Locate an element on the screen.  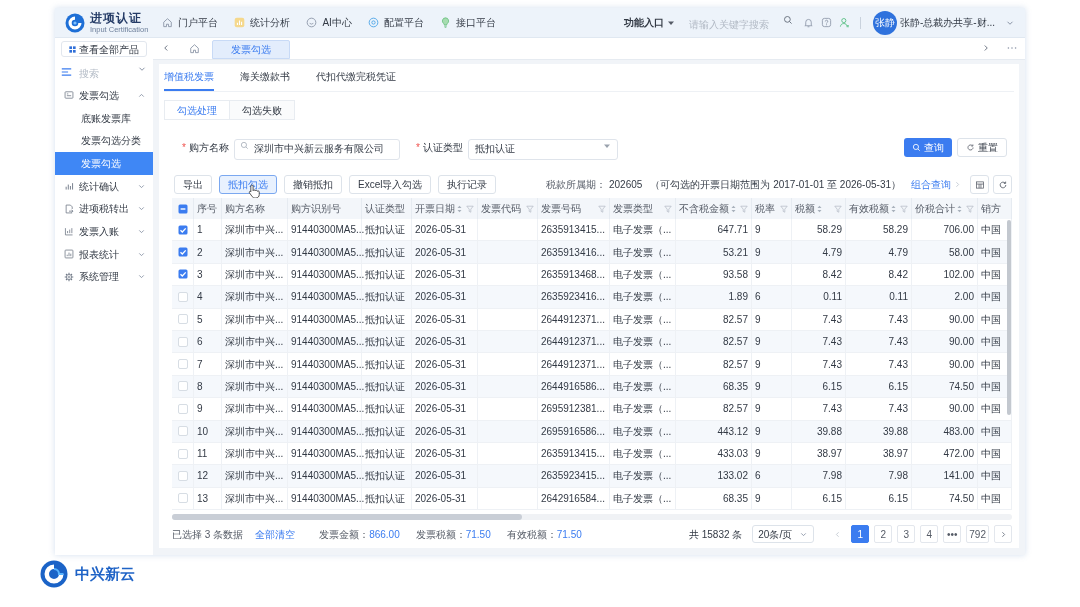
sidebar-subitem: 发票勾选分类 is located at coordinates (104, 141).